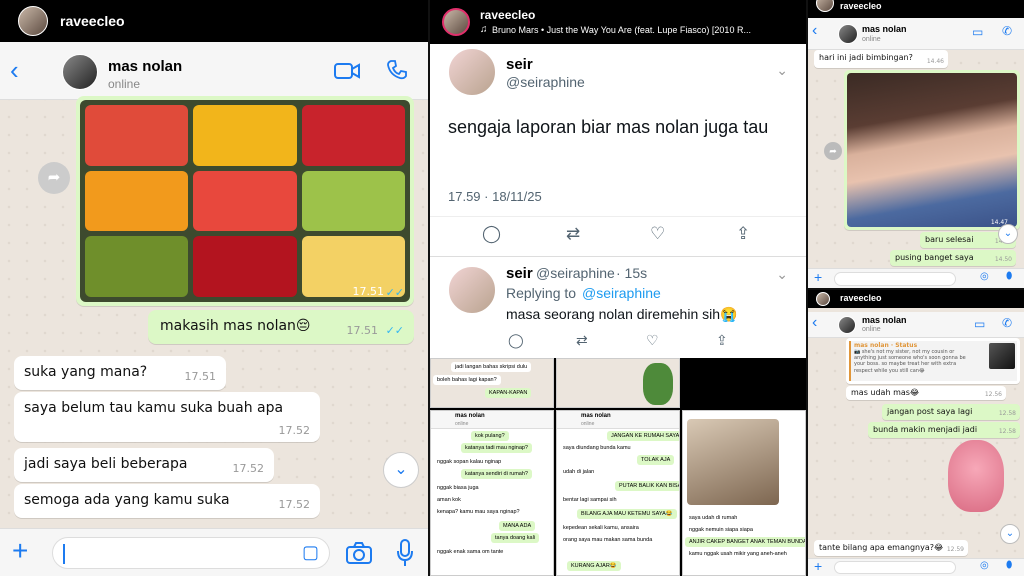 The width and height of the screenshot is (1024, 576). I want to click on message-out: pusing banget saya 14.50, so click(953, 258).